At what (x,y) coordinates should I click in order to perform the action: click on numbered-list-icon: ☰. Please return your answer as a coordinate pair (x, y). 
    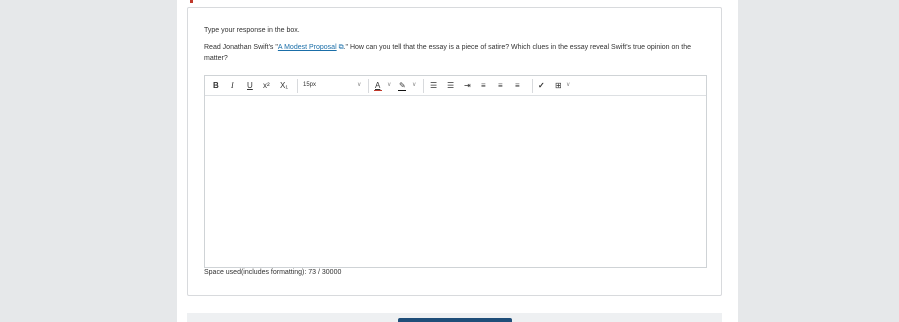
    Looking at the image, I should click on (450, 86).